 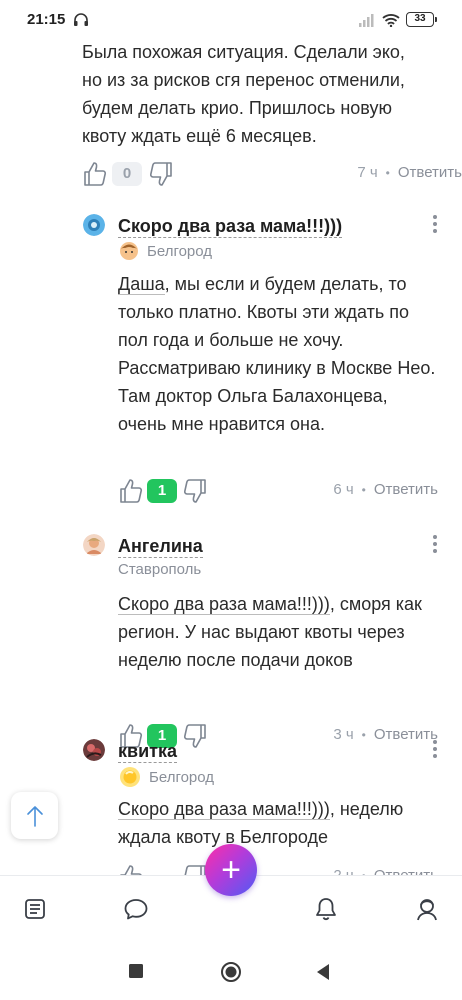 I want to click on comment-meta: 3 ч • Ответить, so click(x=385, y=734).